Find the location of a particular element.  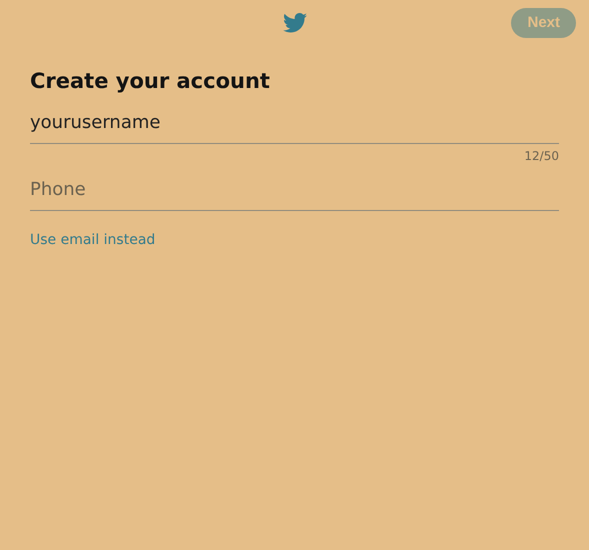

username-field: yourusername is located at coordinates (294, 126).